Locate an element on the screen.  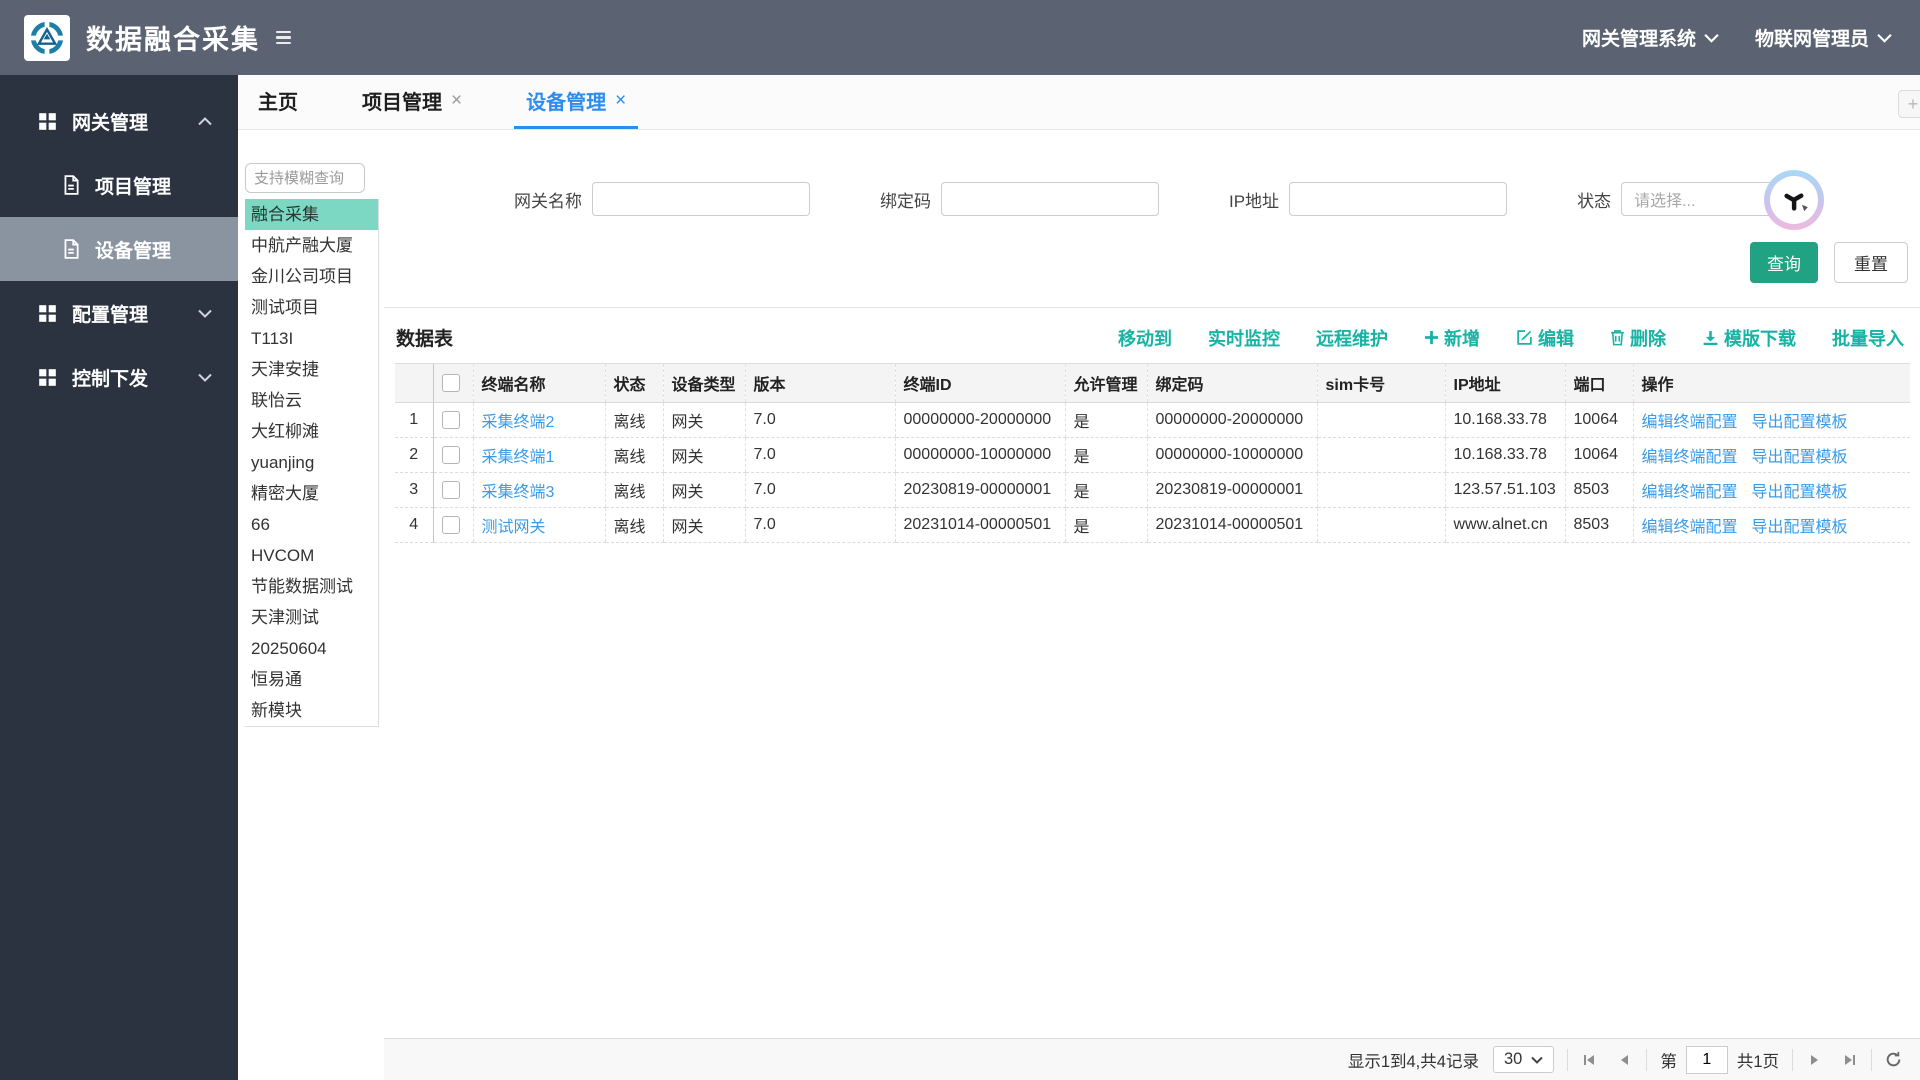
row-select-cell is located at coordinates (452, 490).